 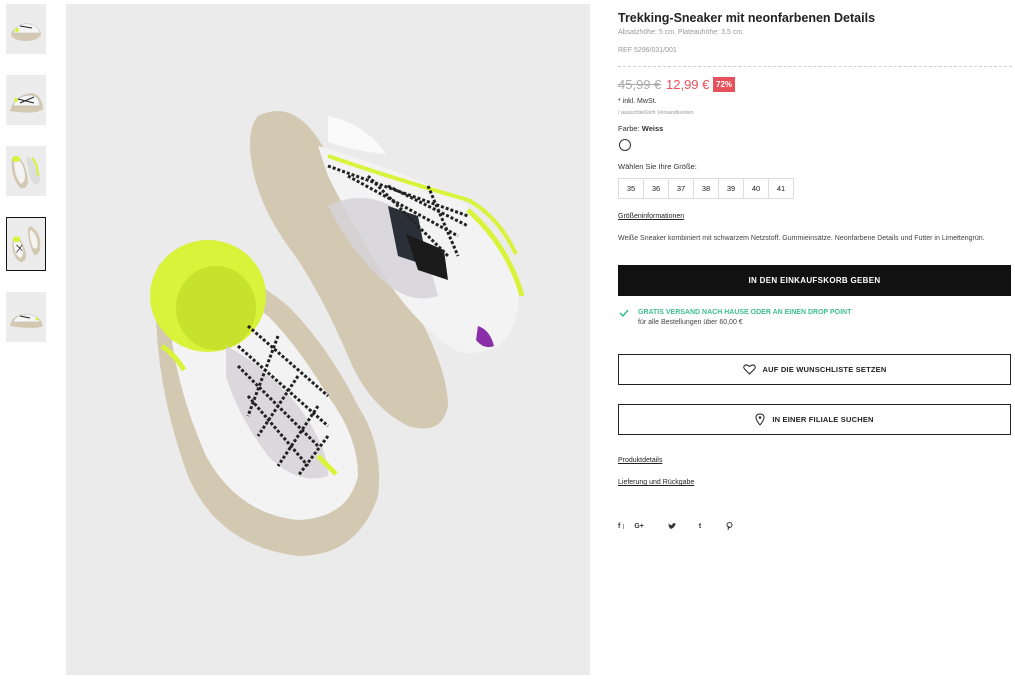 I want to click on delivery-returns-link: Lieferung und Rückgabe, so click(x=656, y=482).